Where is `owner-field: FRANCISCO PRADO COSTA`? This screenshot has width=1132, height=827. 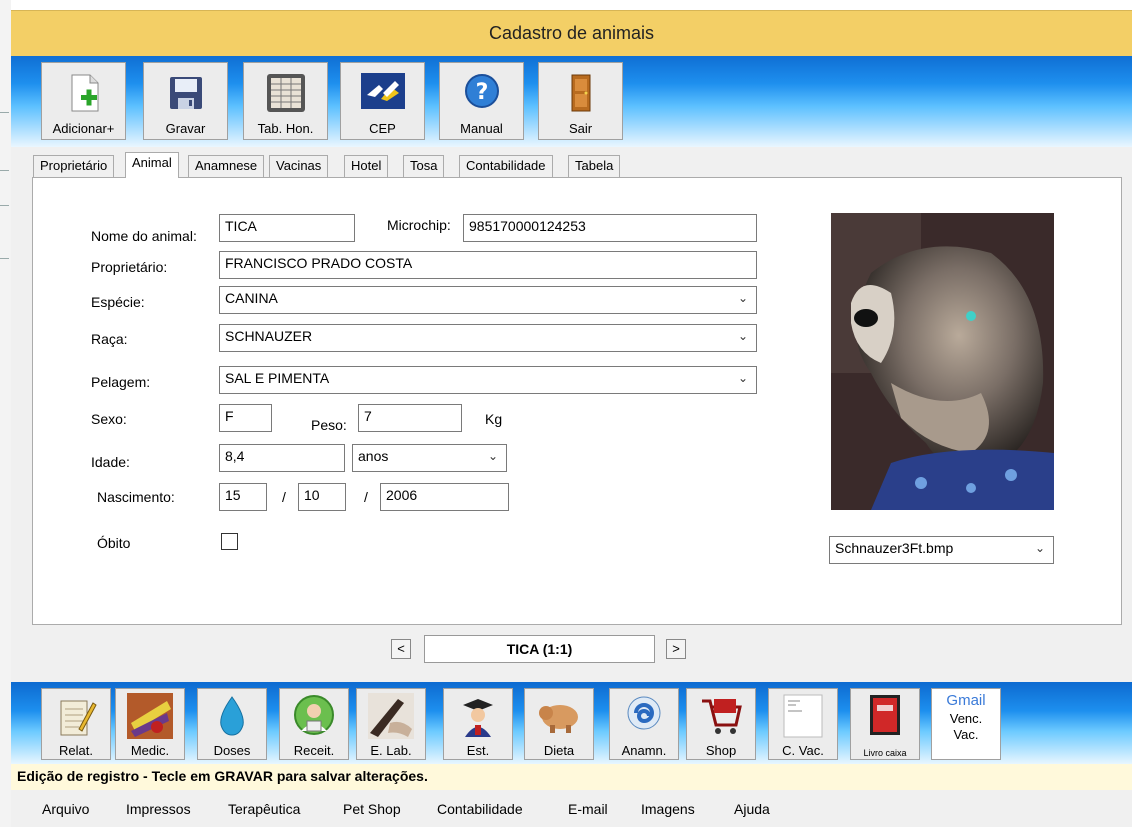
owner-field: FRANCISCO PRADO COSTA is located at coordinates (488, 265).